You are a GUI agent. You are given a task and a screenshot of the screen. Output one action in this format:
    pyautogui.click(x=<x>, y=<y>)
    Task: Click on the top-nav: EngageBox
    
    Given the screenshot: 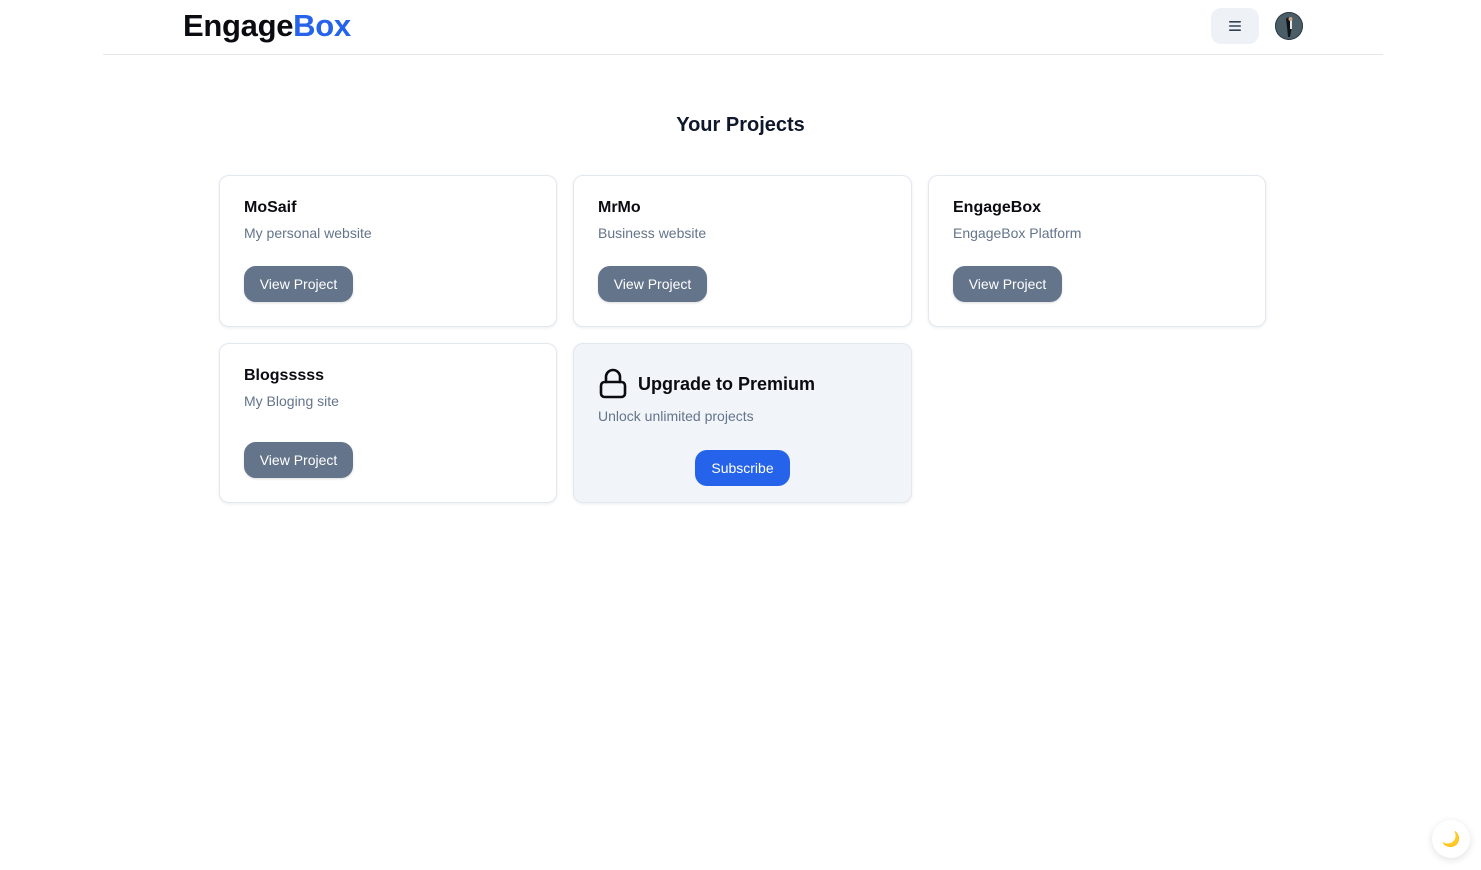 What is the action you would take?
    pyautogui.click(x=743, y=27)
    